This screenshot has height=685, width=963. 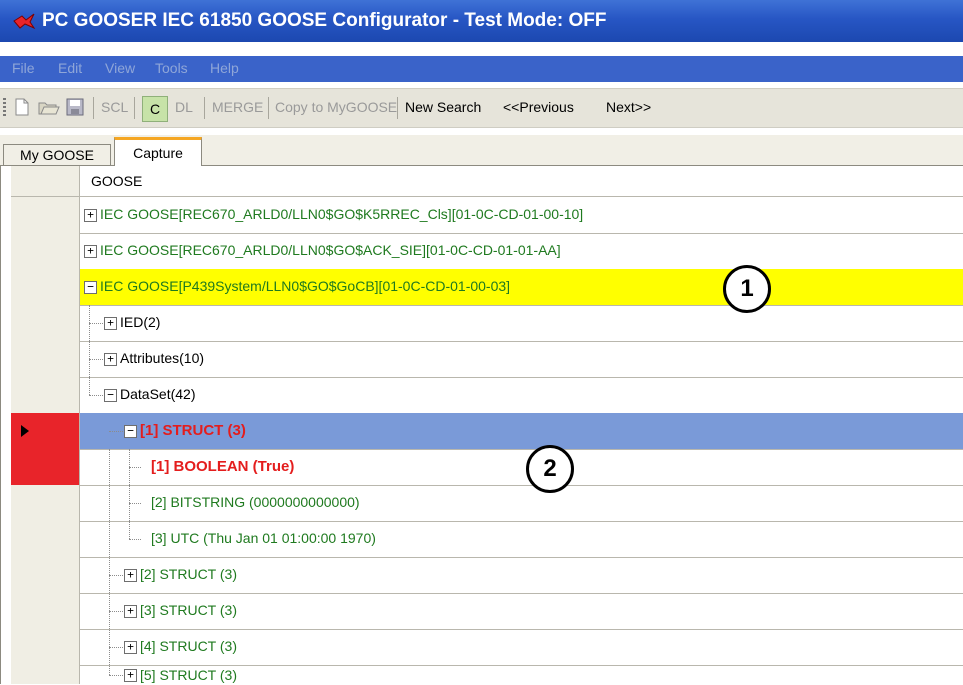 I want to click on menu-file: File, so click(x=23, y=68).